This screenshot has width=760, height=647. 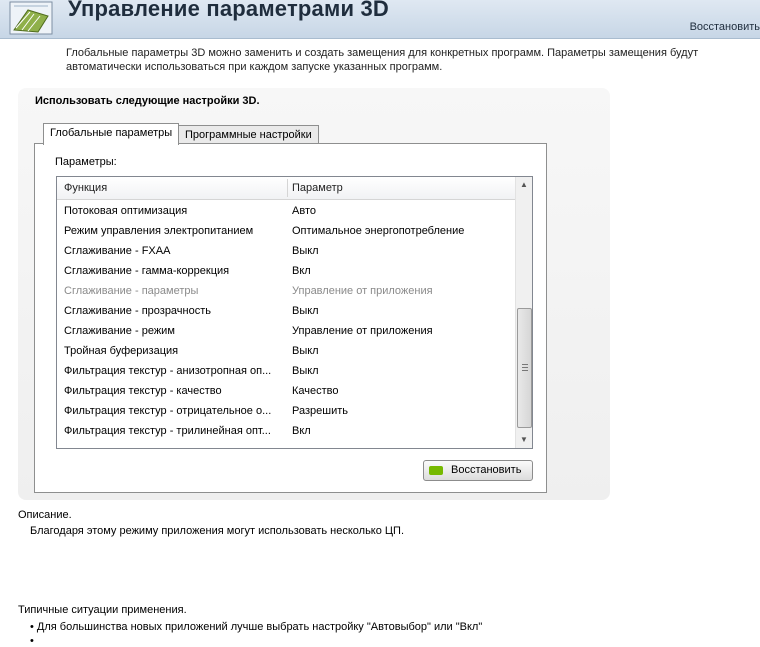 I want to click on function-cell: Сглаживание - режим, so click(x=119, y=331).